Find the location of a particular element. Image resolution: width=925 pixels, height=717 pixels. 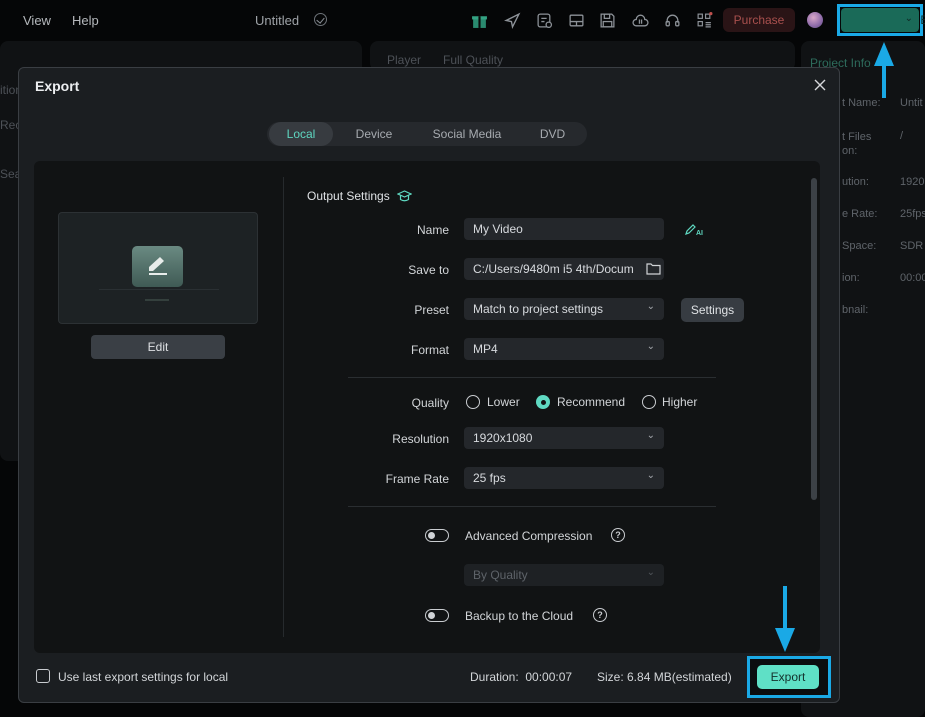

quality-higher-radio is located at coordinates (649, 402).